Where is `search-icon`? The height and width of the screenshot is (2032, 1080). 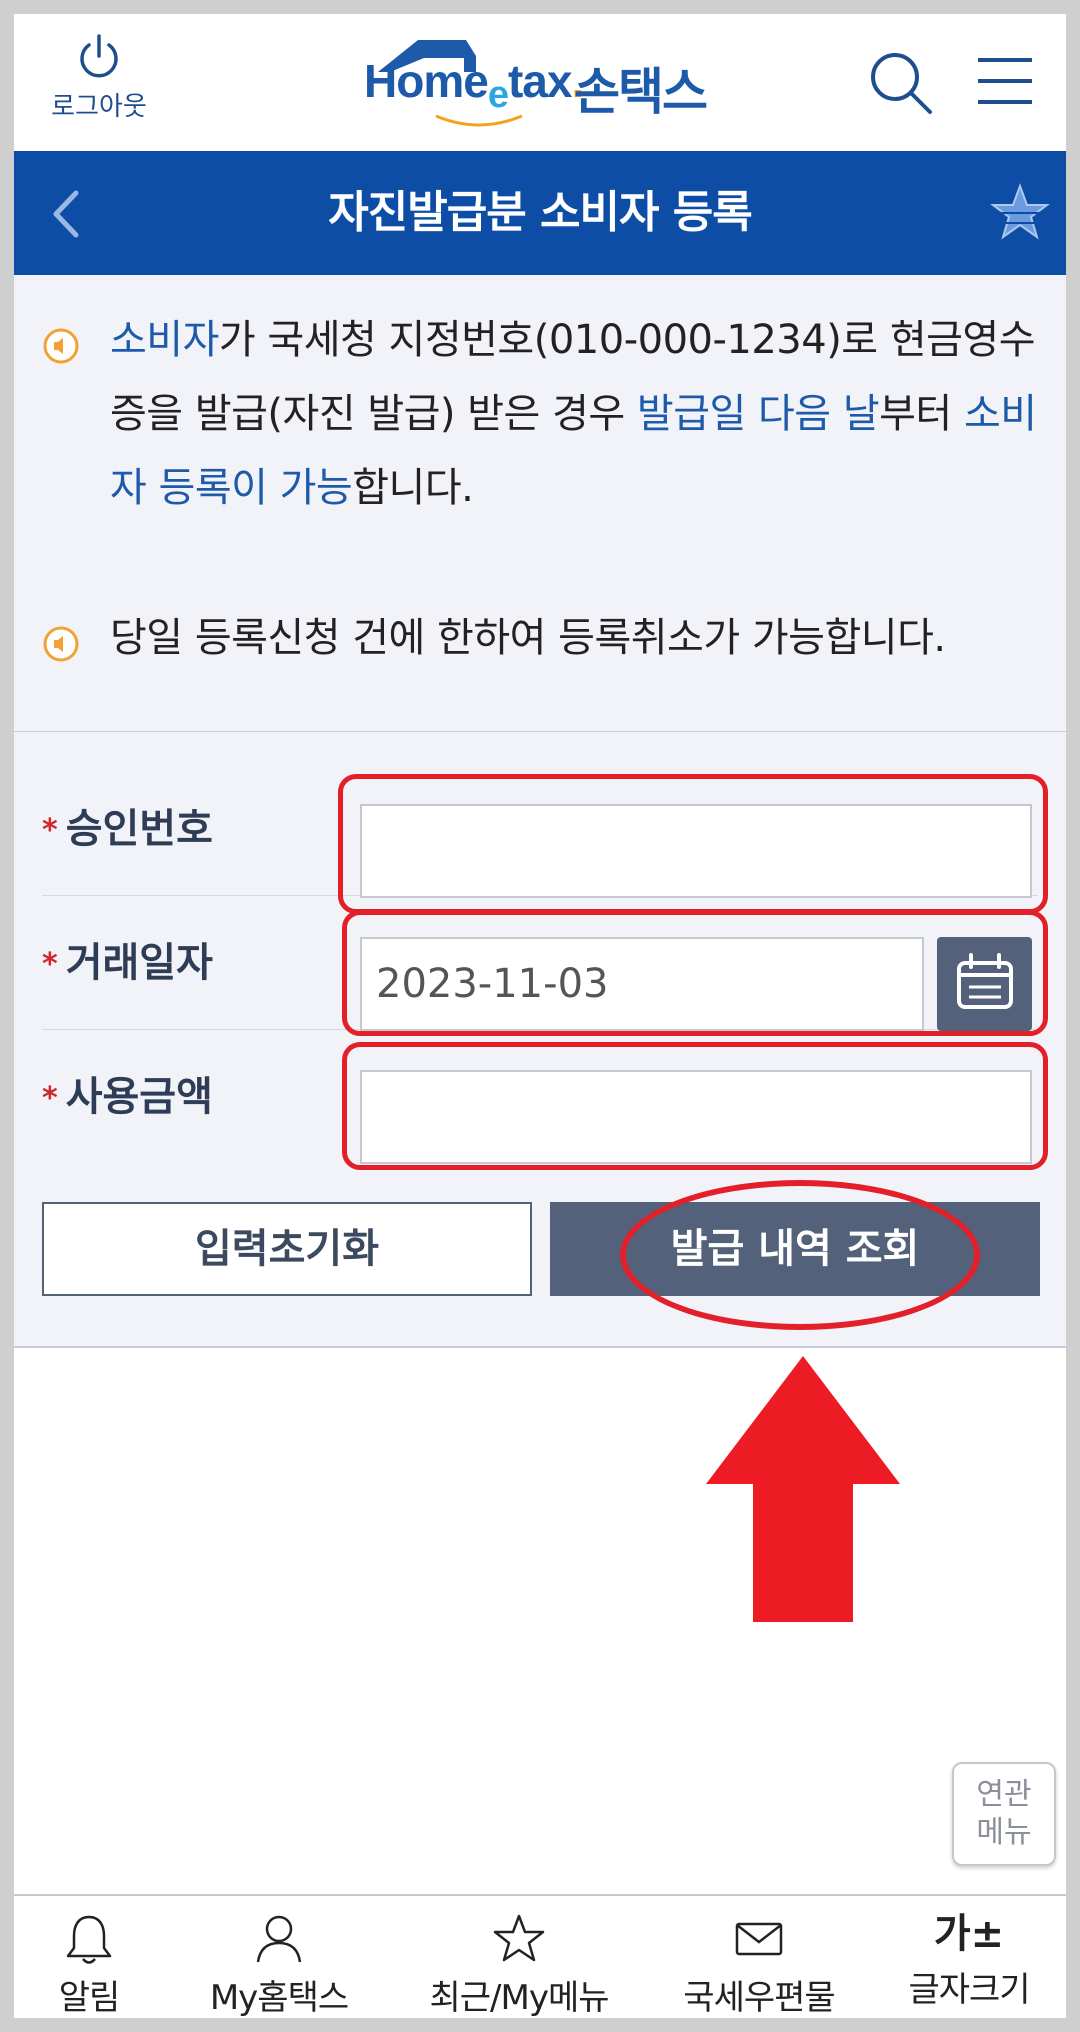
search-icon is located at coordinates (901, 83).